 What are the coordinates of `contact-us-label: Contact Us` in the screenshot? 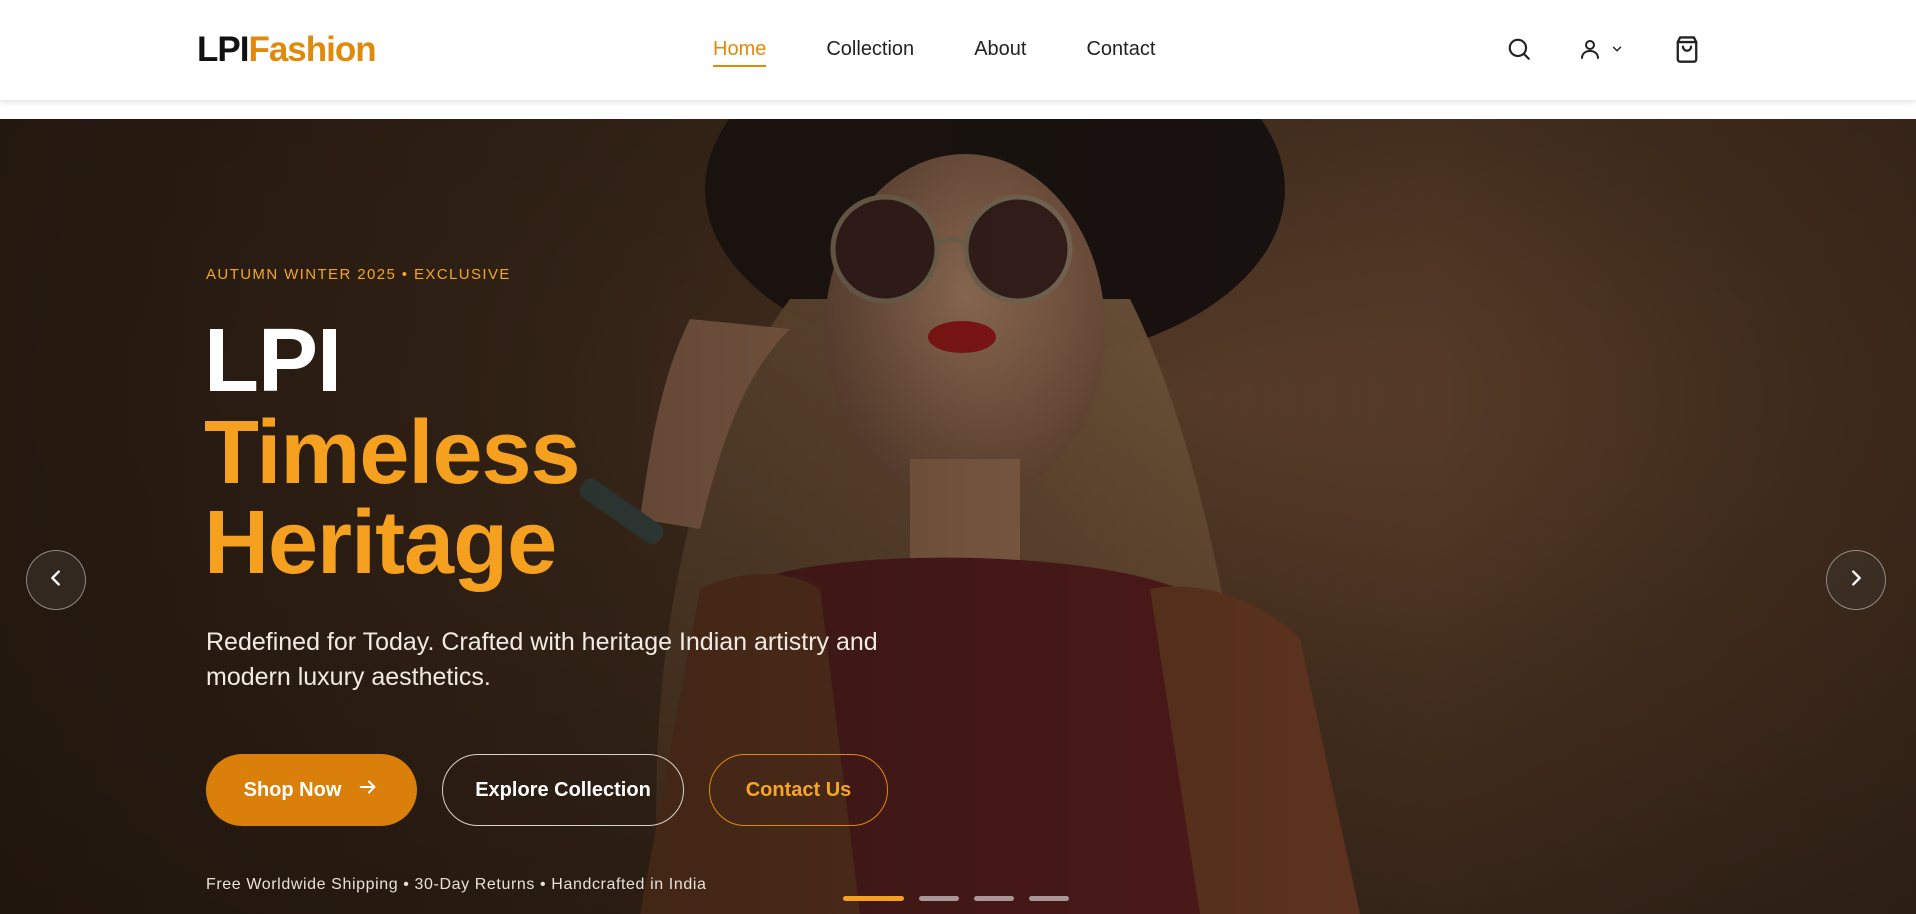 It's located at (798, 789).